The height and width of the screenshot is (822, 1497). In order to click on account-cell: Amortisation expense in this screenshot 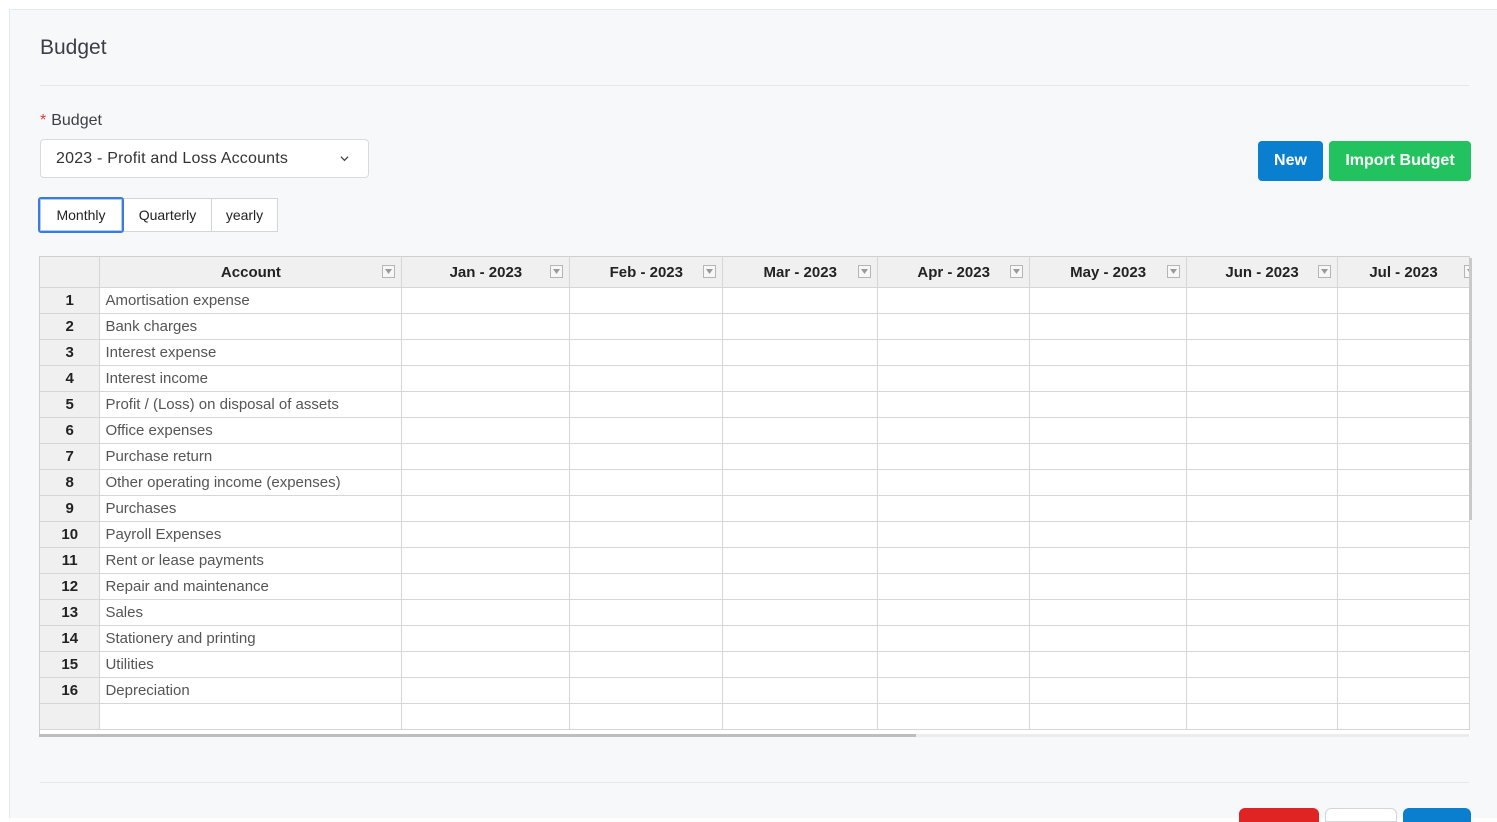, I will do `click(251, 300)`.